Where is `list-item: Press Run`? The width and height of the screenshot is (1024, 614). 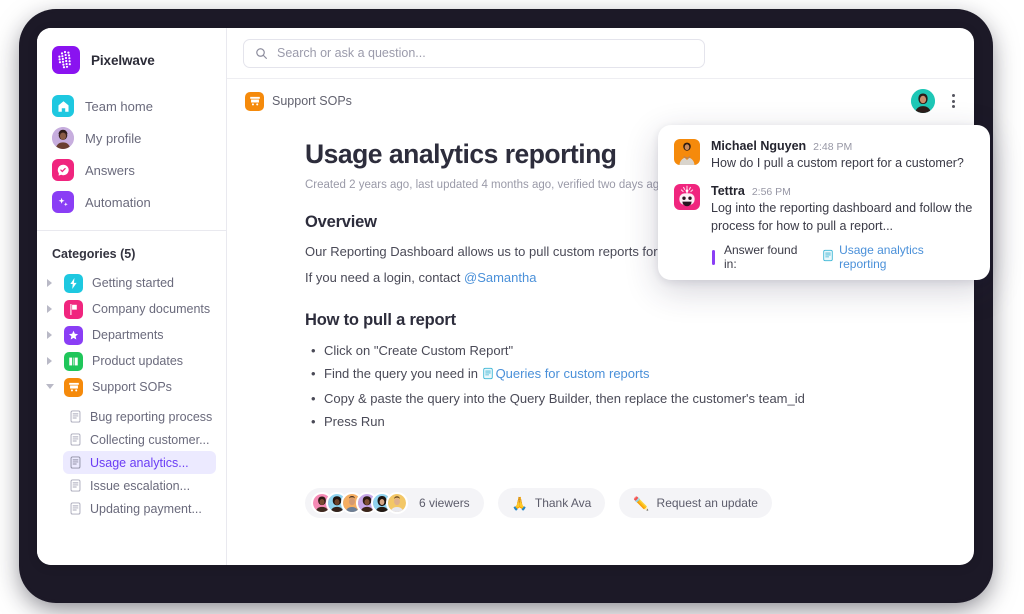
list-item: Press Run is located at coordinates (639, 421).